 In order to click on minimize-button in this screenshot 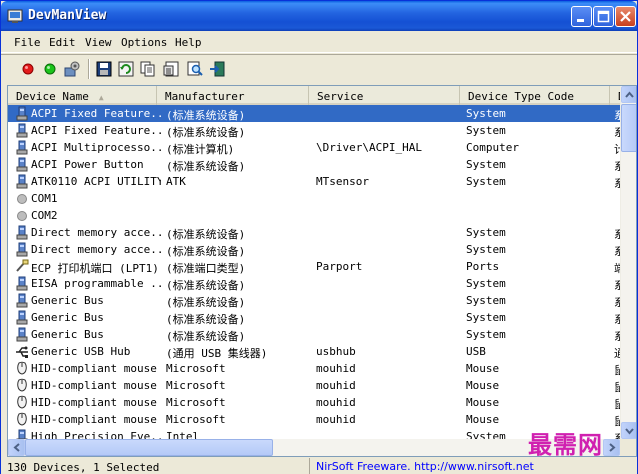, I will do `click(581, 16)`.